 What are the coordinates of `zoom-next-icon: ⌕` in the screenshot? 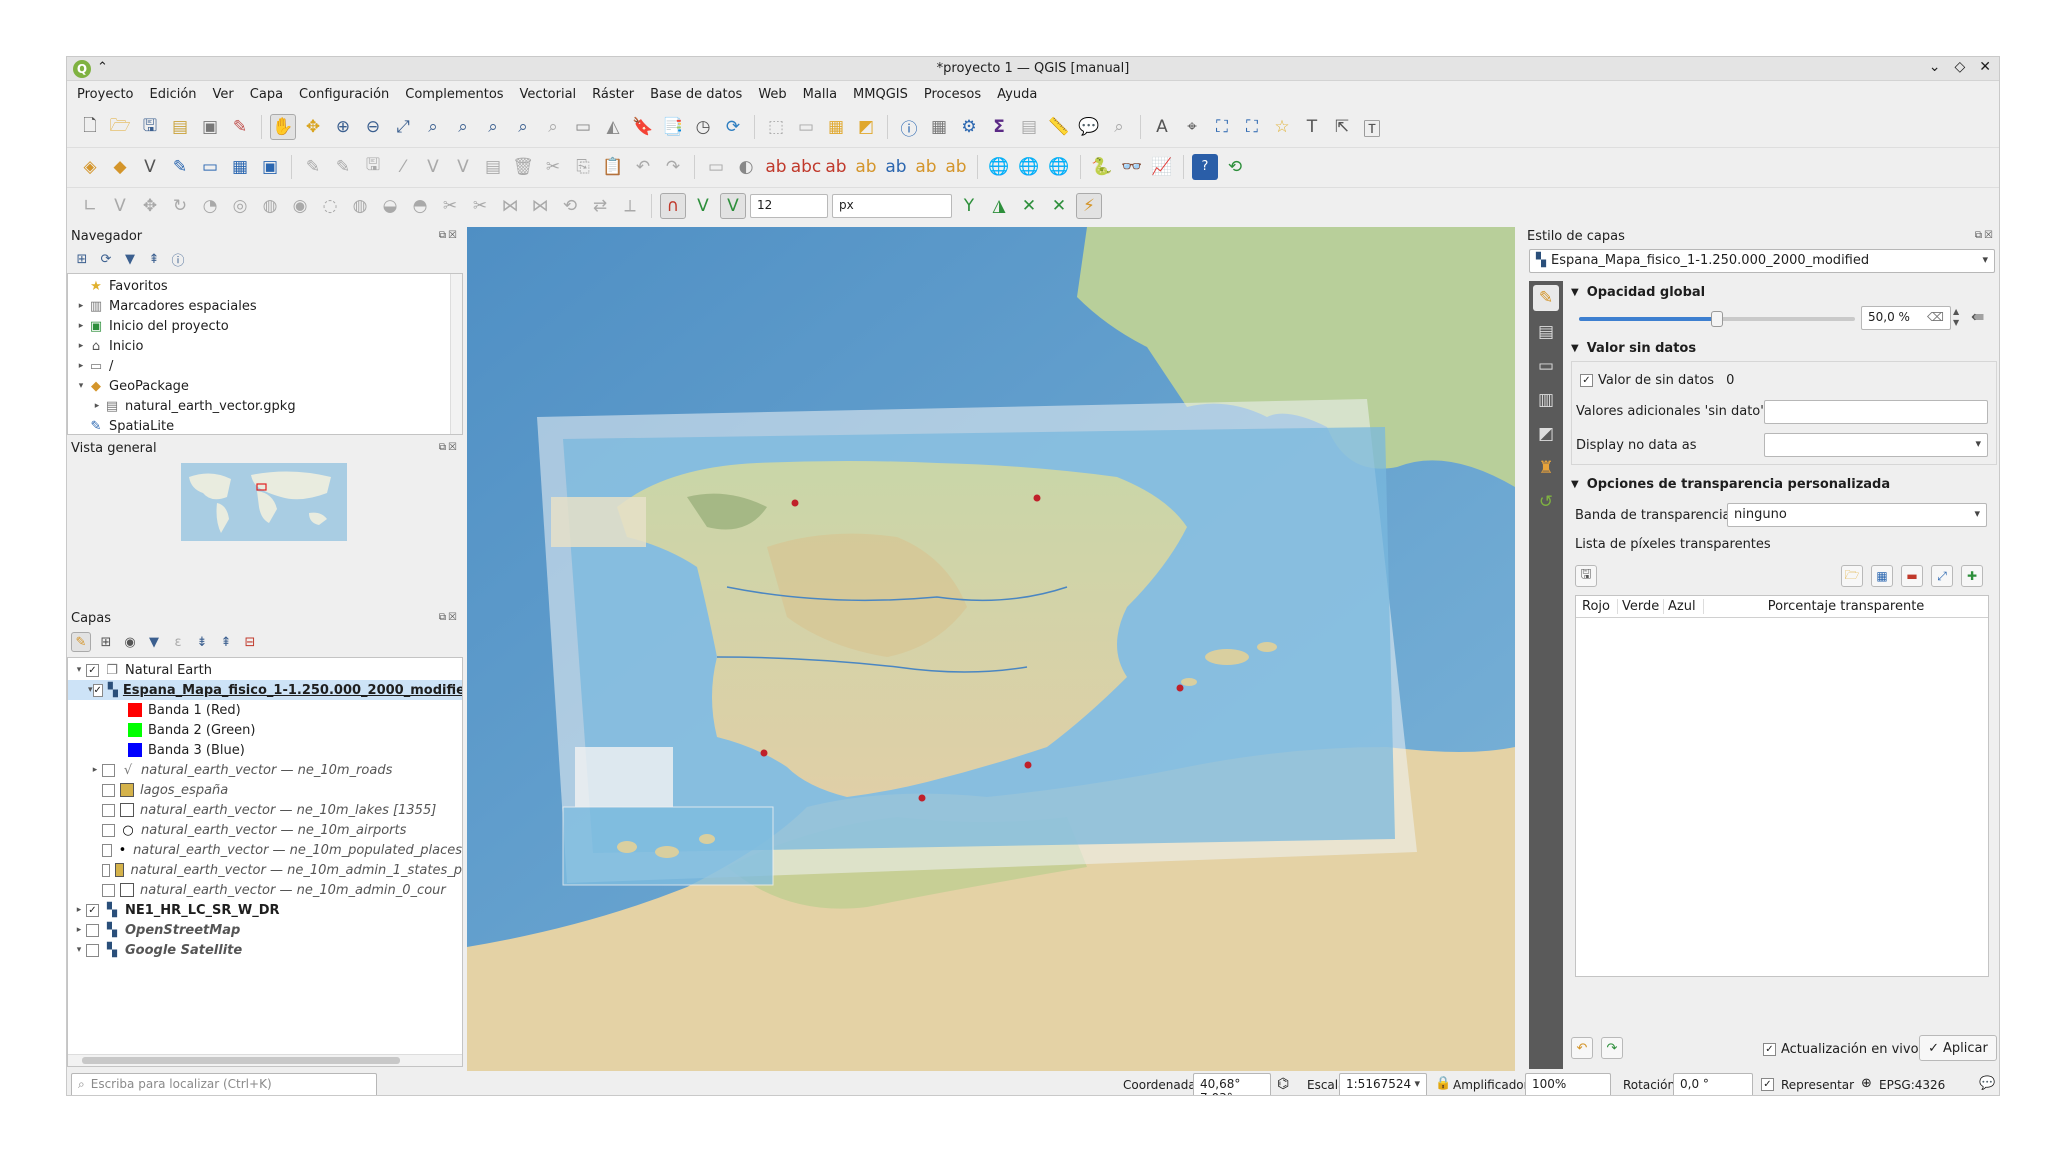 It's located at (553, 127).